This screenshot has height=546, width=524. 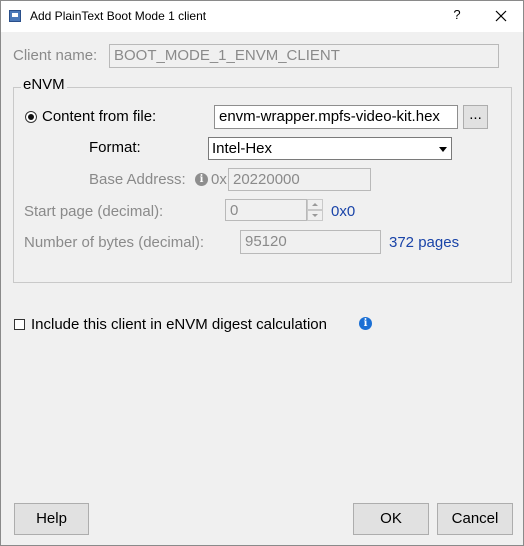 I want to click on spin-down-icon, so click(x=315, y=215).